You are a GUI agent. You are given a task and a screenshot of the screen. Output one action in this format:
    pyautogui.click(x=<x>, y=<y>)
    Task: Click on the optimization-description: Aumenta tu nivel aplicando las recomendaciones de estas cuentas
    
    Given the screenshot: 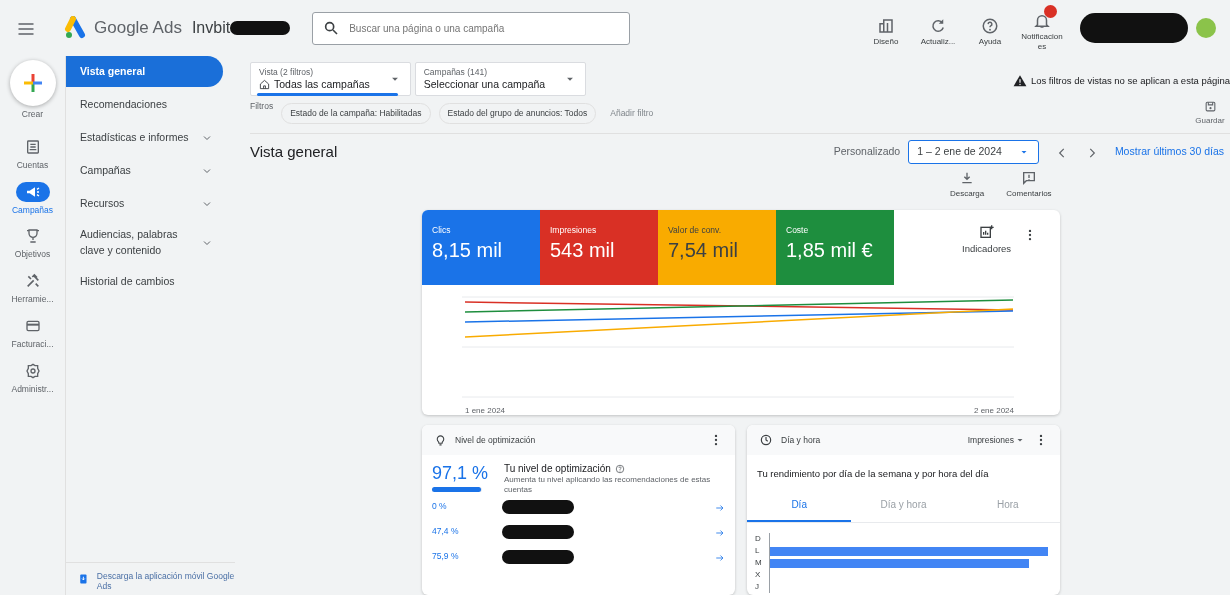 What is the action you would take?
    pyautogui.click(x=607, y=485)
    